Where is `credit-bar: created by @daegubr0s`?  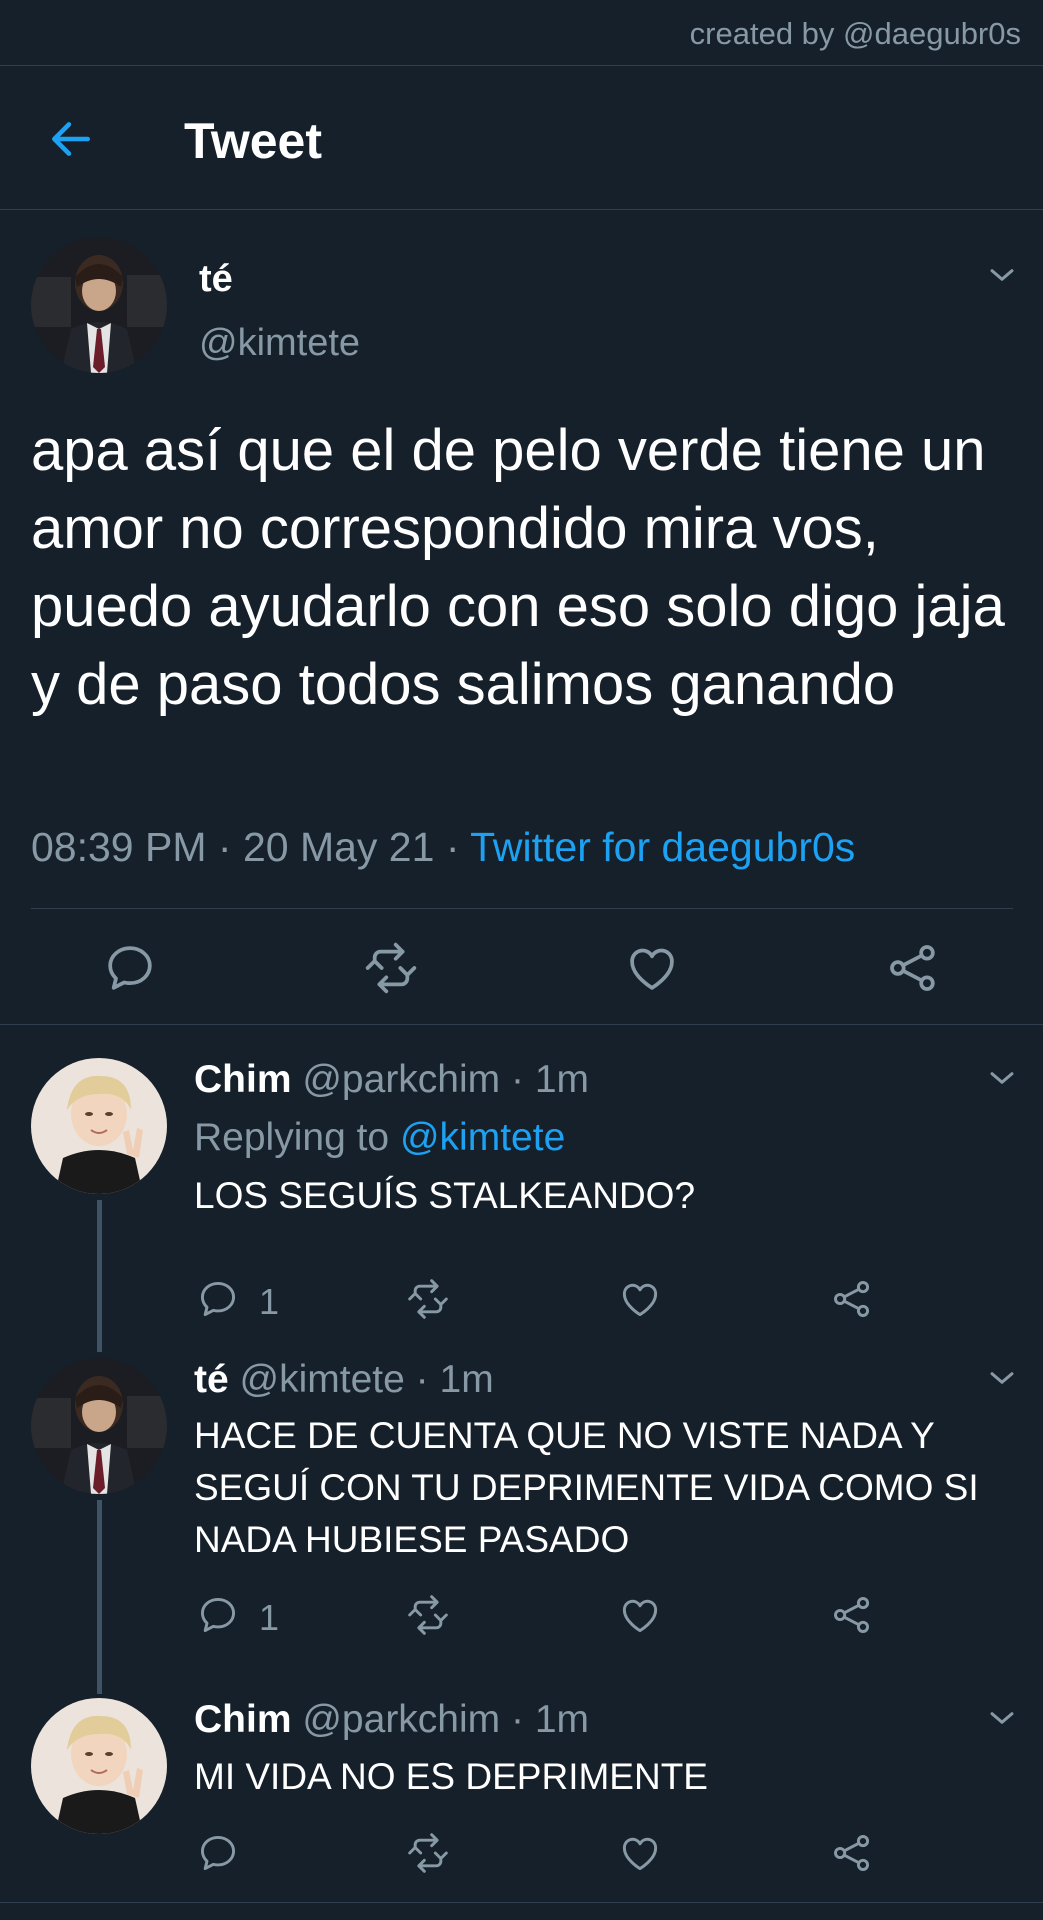
credit-bar: created by @daegubr0s is located at coordinates (521, 33).